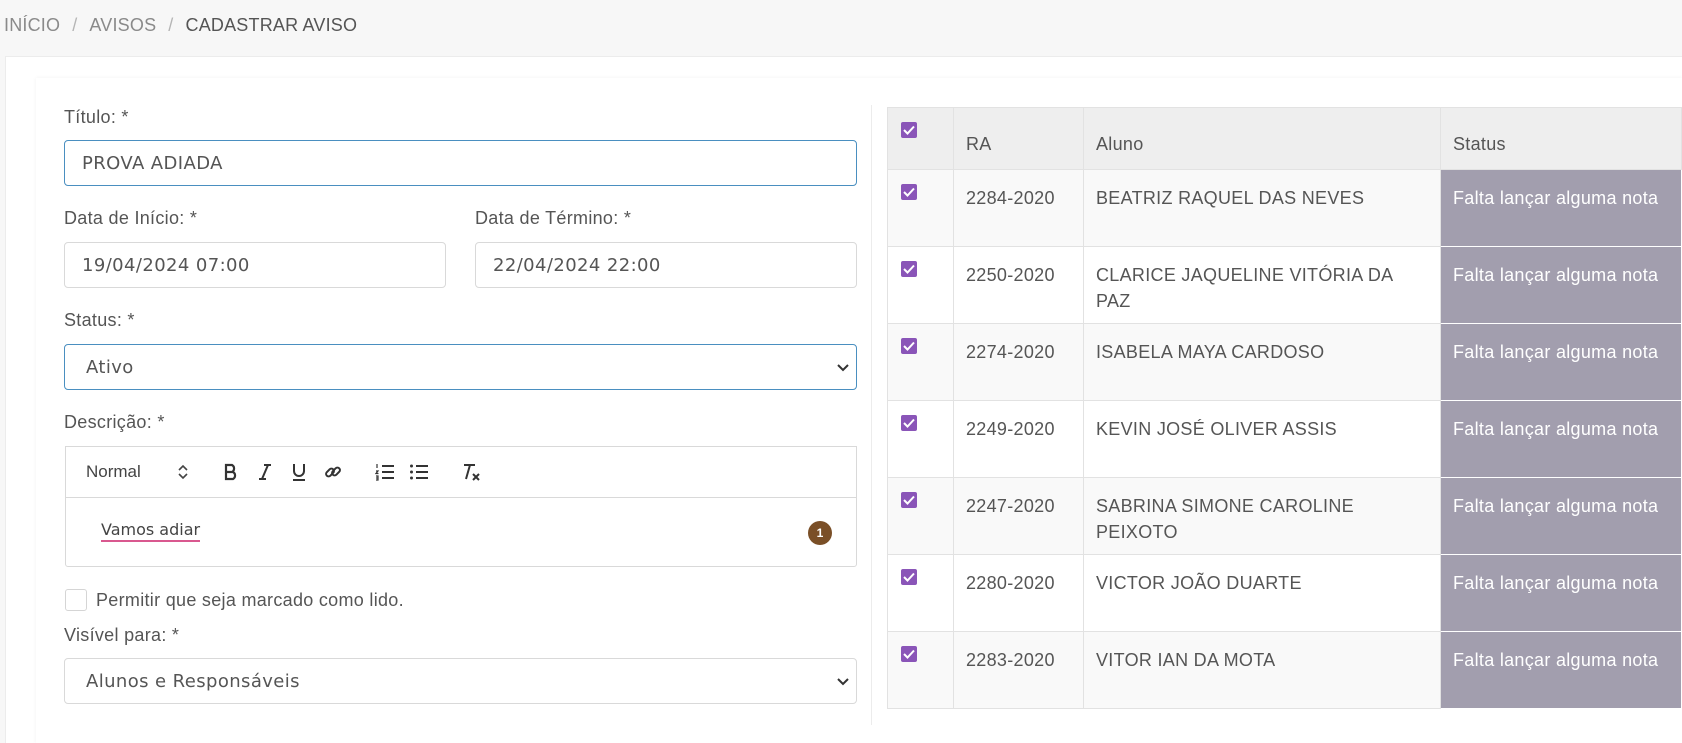 This screenshot has width=1682, height=743. I want to click on bullet-list-button, so click(419, 472).